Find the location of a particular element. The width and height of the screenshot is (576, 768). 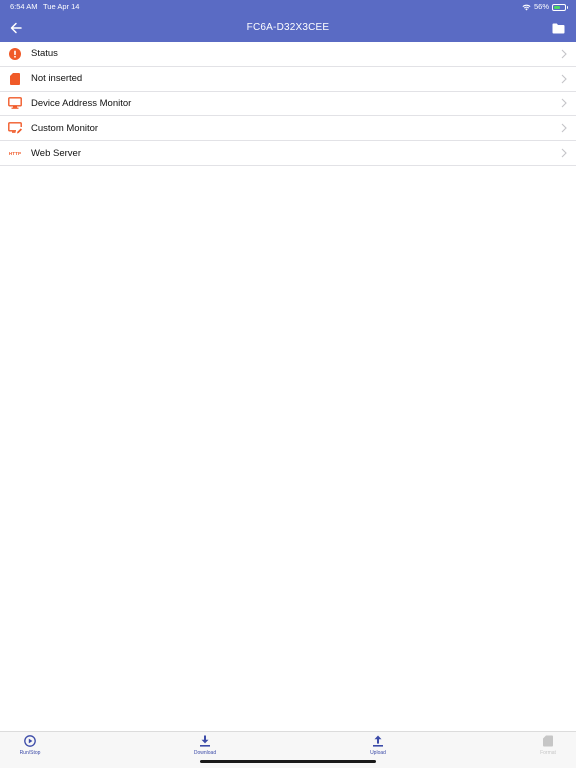

info-icon is located at coordinates (15, 54).